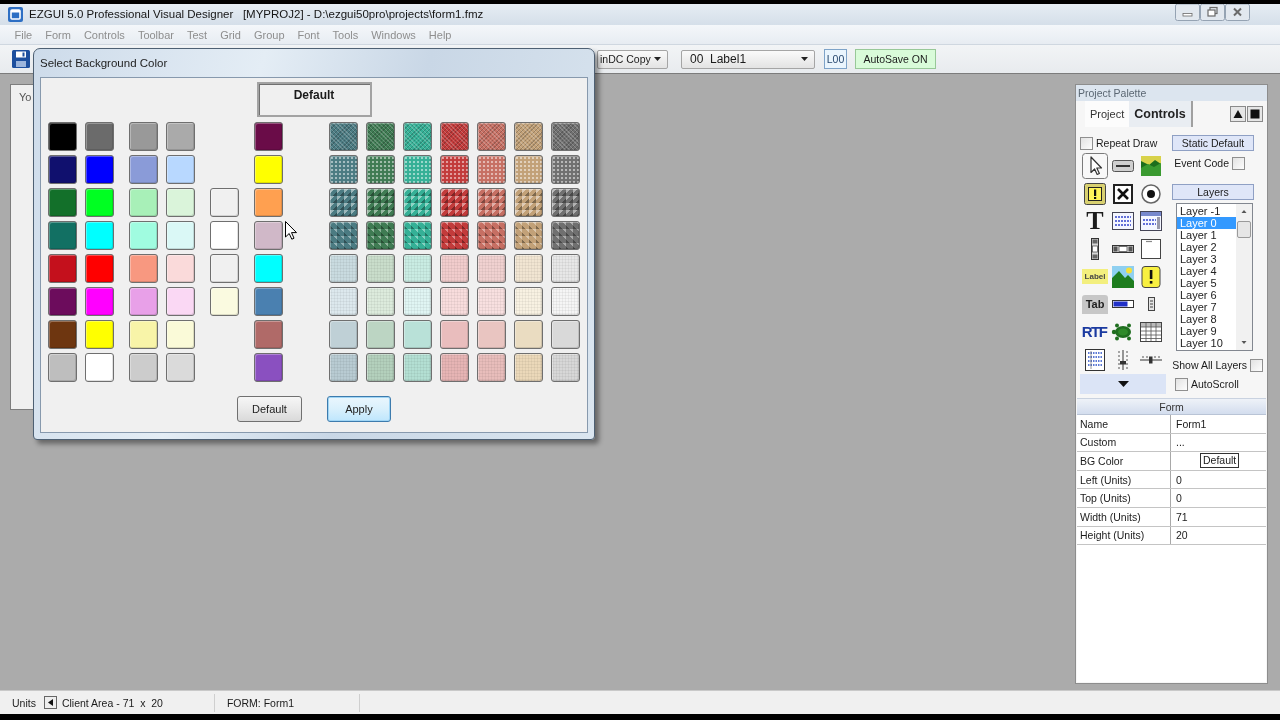 The image size is (1280, 720). I want to click on tab: Controls, so click(1161, 114).